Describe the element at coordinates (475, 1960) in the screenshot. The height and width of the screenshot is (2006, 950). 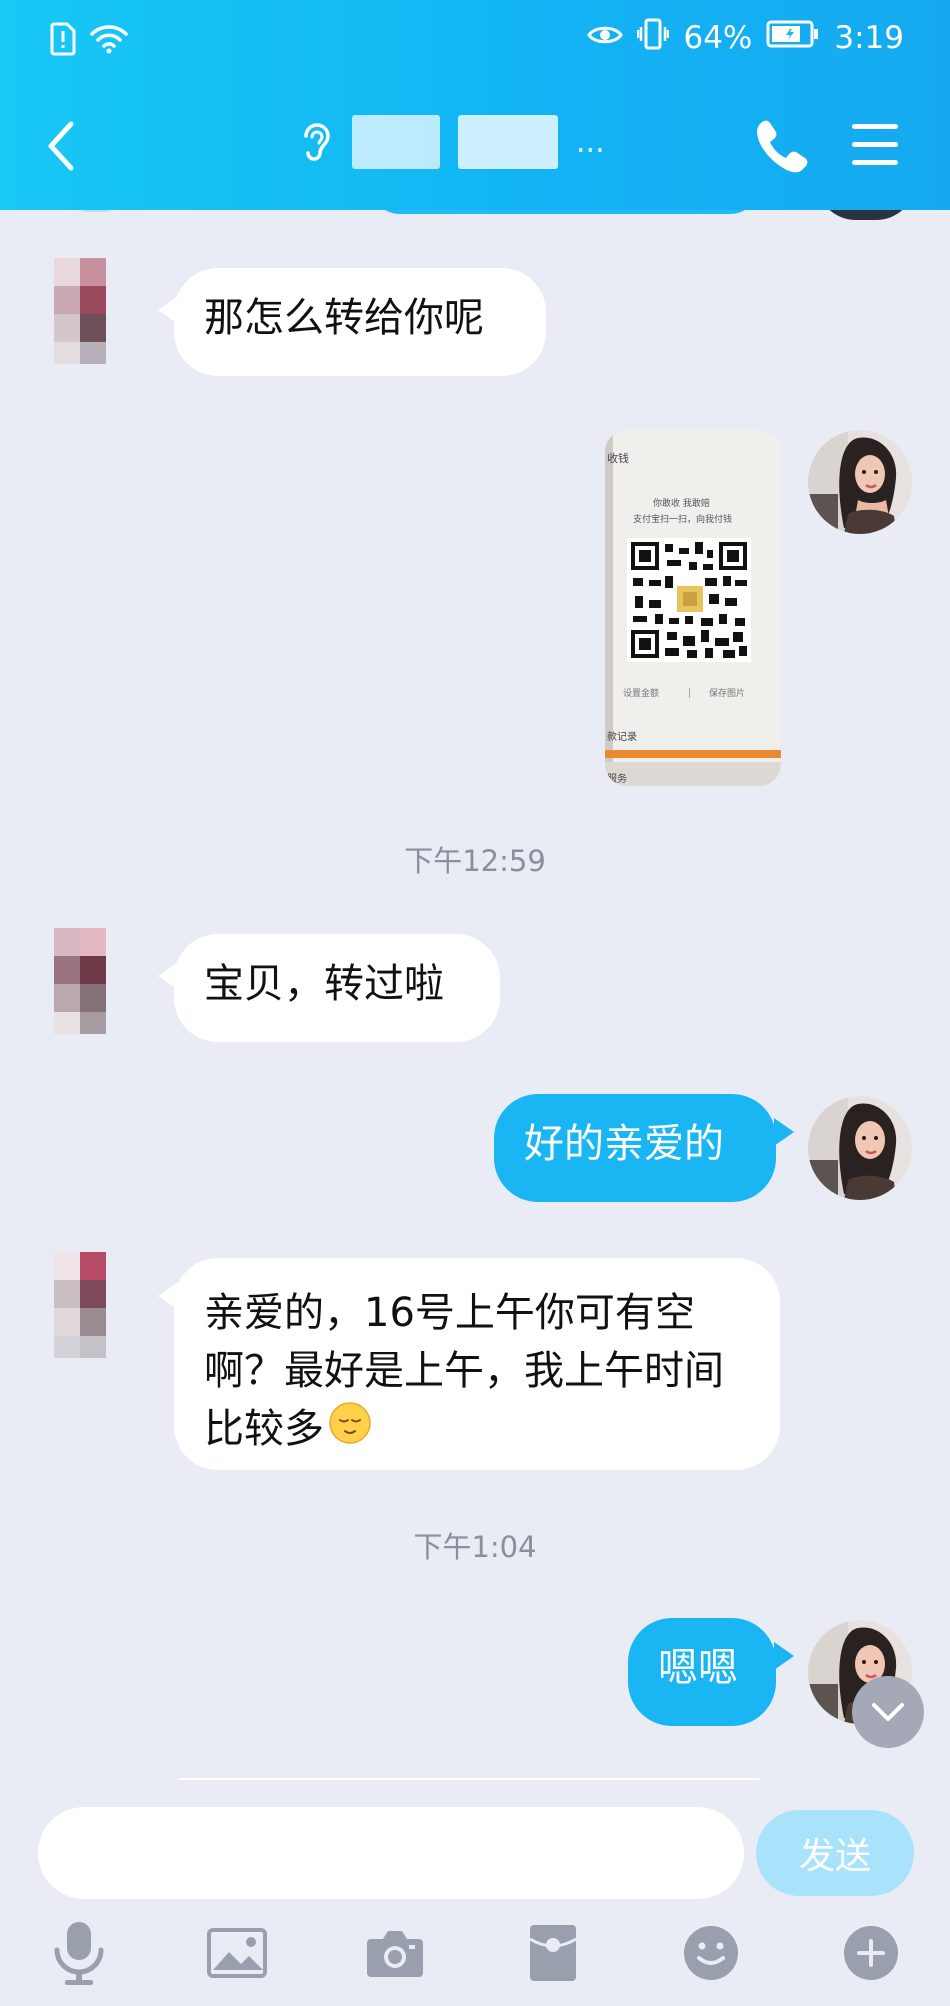
I see `input-toolbar` at that location.